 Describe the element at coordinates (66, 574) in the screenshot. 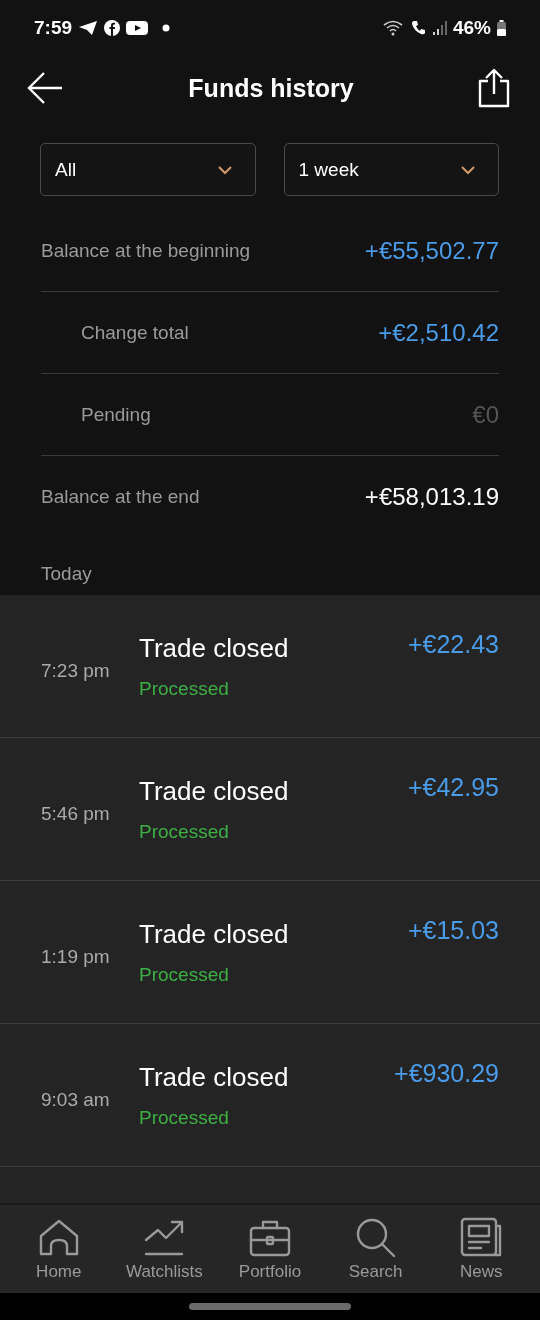

I see `section-label: Today` at that location.